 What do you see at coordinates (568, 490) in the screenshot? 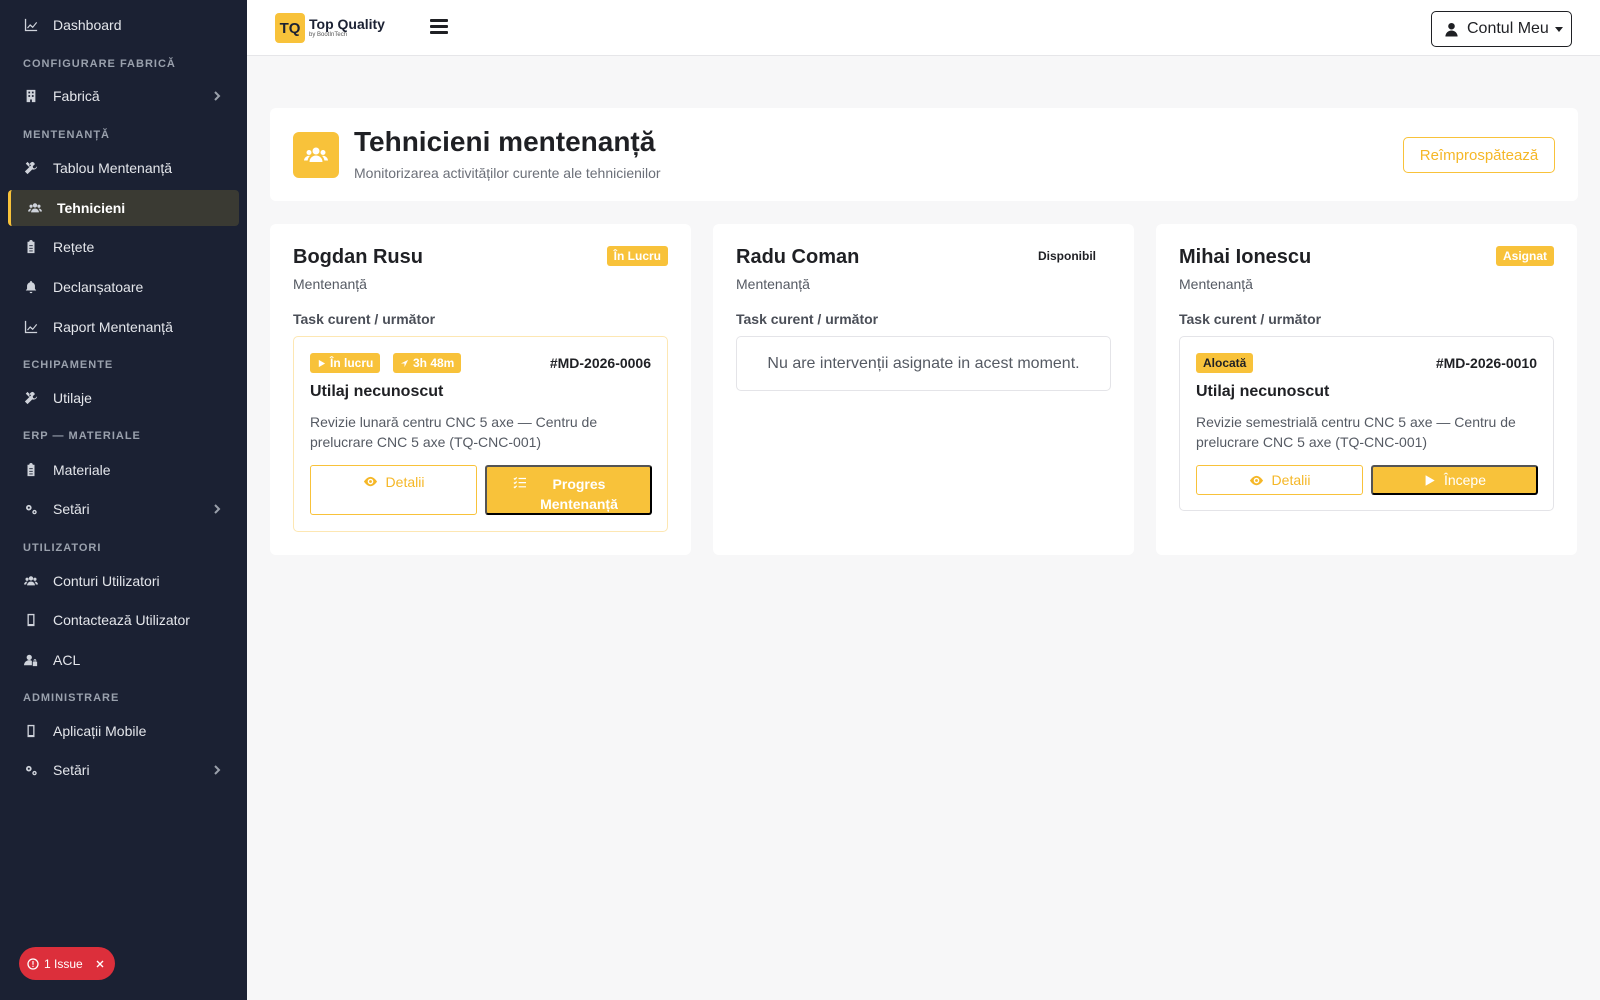
I see `progress-maintenance-button: Progres Mentenanță` at bounding box center [568, 490].